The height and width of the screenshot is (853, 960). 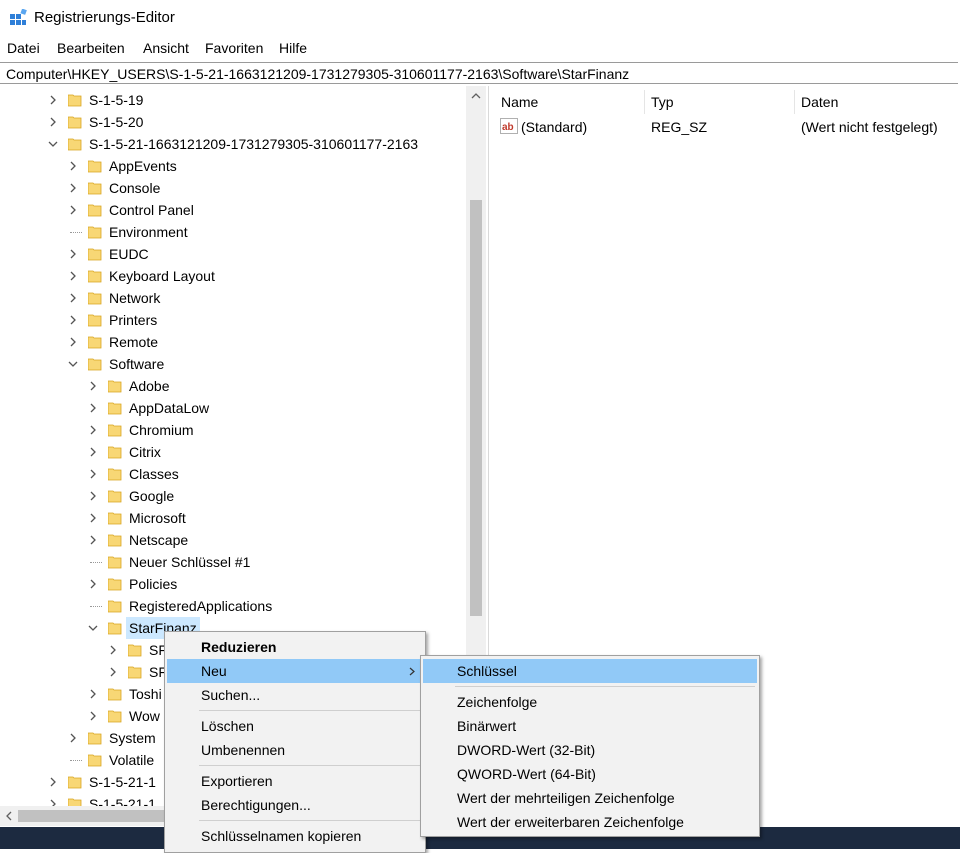 I want to click on string-value-icon: ab, so click(x=509, y=126).